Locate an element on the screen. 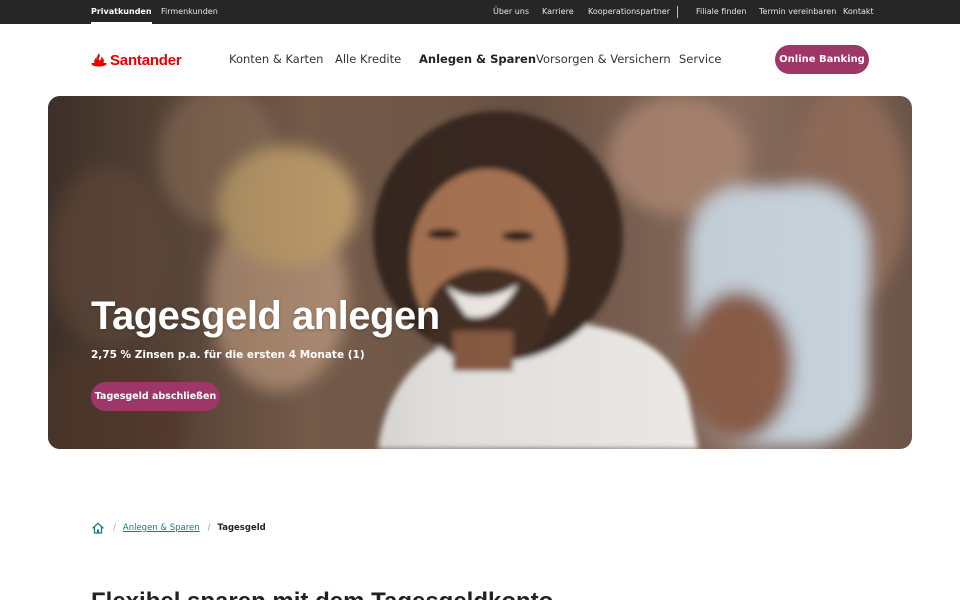 The image size is (960, 600). tab-firmenkunden: Firmenkunden is located at coordinates (189, 12).